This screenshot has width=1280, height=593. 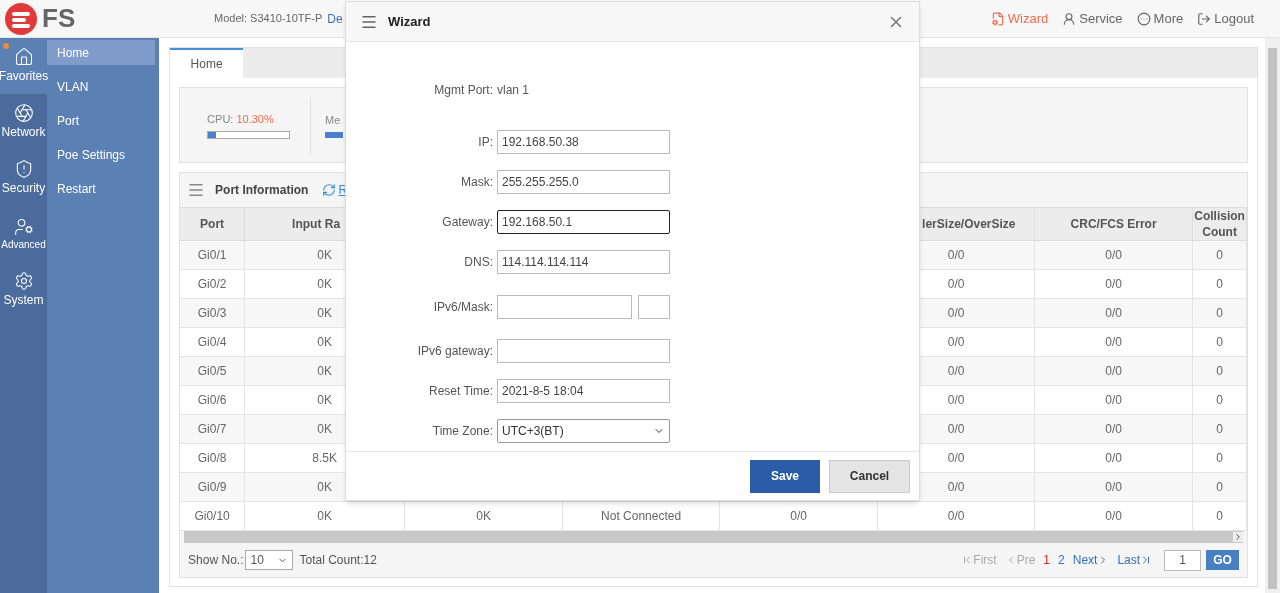 What do you see at coordinates (216, 560) in the screenshot?
I see `show-label: Show No.:` at bounding box center [216, 560].